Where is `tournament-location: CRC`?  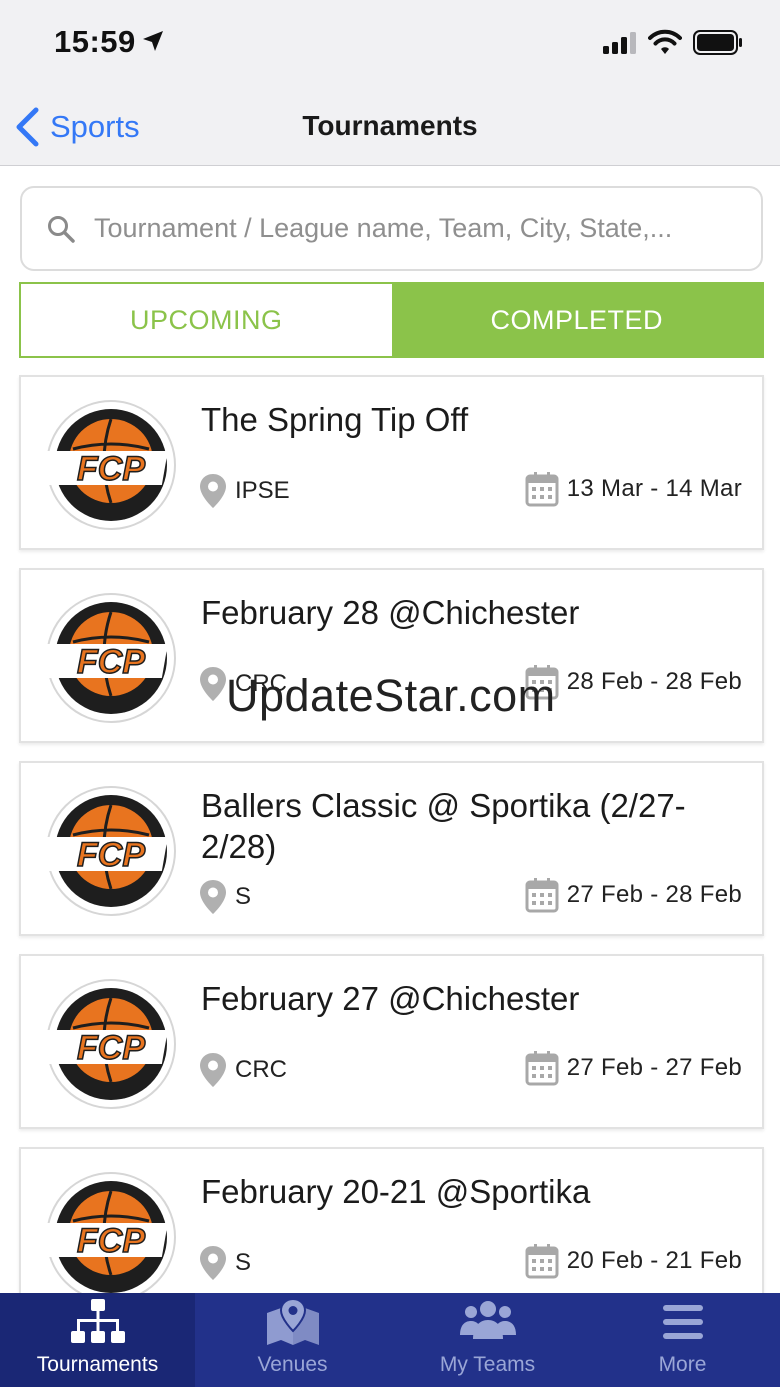
tournament-location: CRC is located at coordinates (243, 1070).